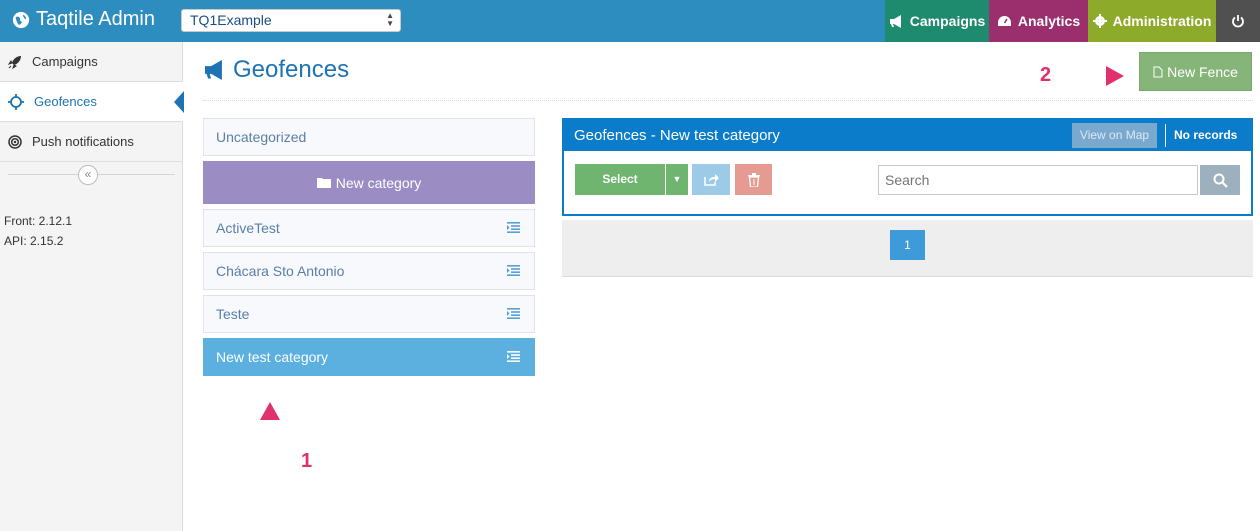 This screenshot has height=531, width=1260. Describe the element at coordinates (291, 20) in the screenshot. I see `app-selector: TQ1Example ▲ ▼` at that location.